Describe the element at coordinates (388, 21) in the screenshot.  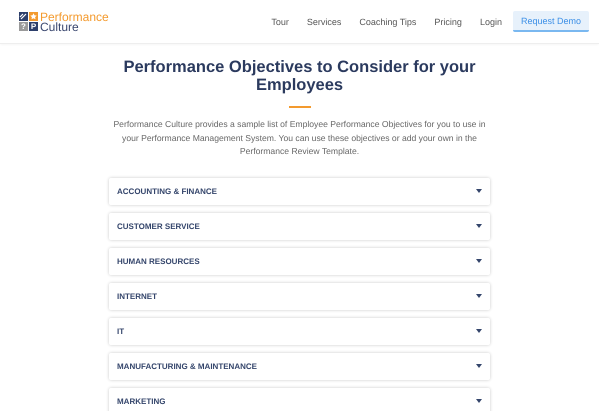
I see `nav-link: Coaching Tips` at that location.